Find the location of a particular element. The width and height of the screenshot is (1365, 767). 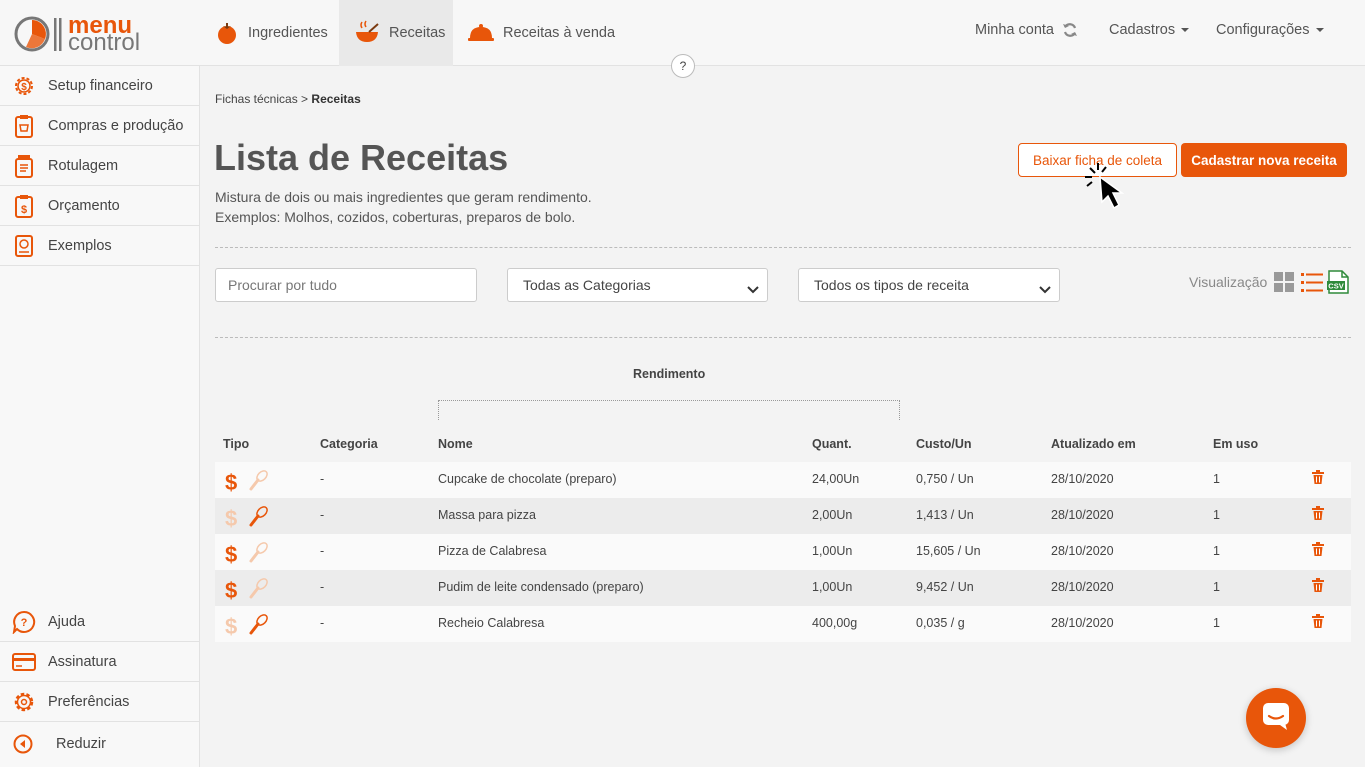

category-select-value: Todas as Categorias is located at coordinates (587, 285).